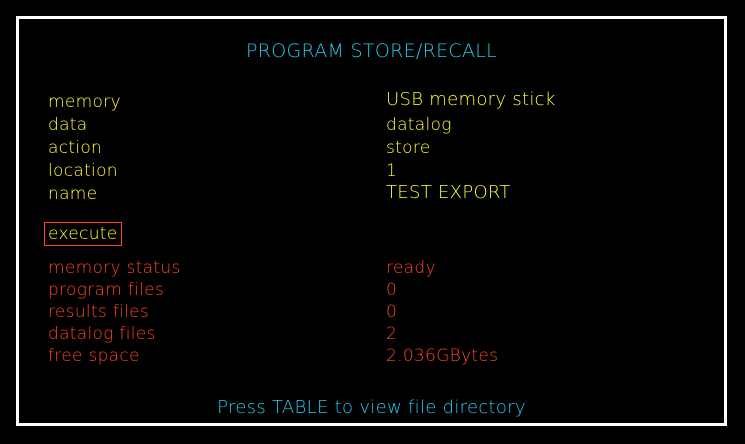 The image size is (745, 444). Describe the element at coordinates (419, 125) in the screenshot. I see `setting-value-data: datalog` at that location.